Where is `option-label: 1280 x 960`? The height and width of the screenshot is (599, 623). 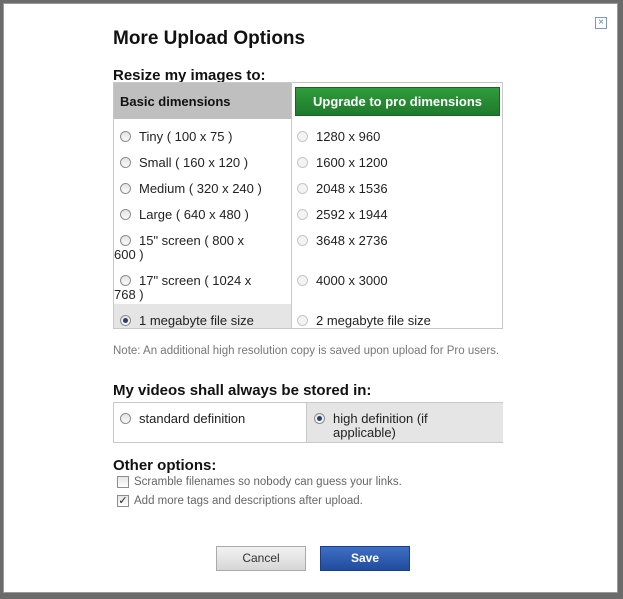 option-label: 1280 x 960 is located at coordinates (348, 136).